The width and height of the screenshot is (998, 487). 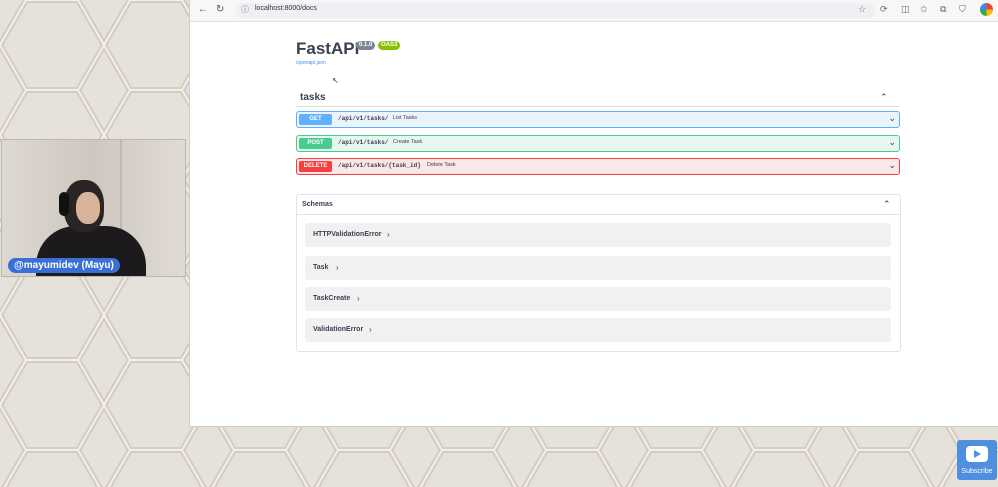 What do you see at coordinates (335, 80) in the screenshot?
I see `mouse-cursor-icon: ↖` at bounding box center [335, 80].